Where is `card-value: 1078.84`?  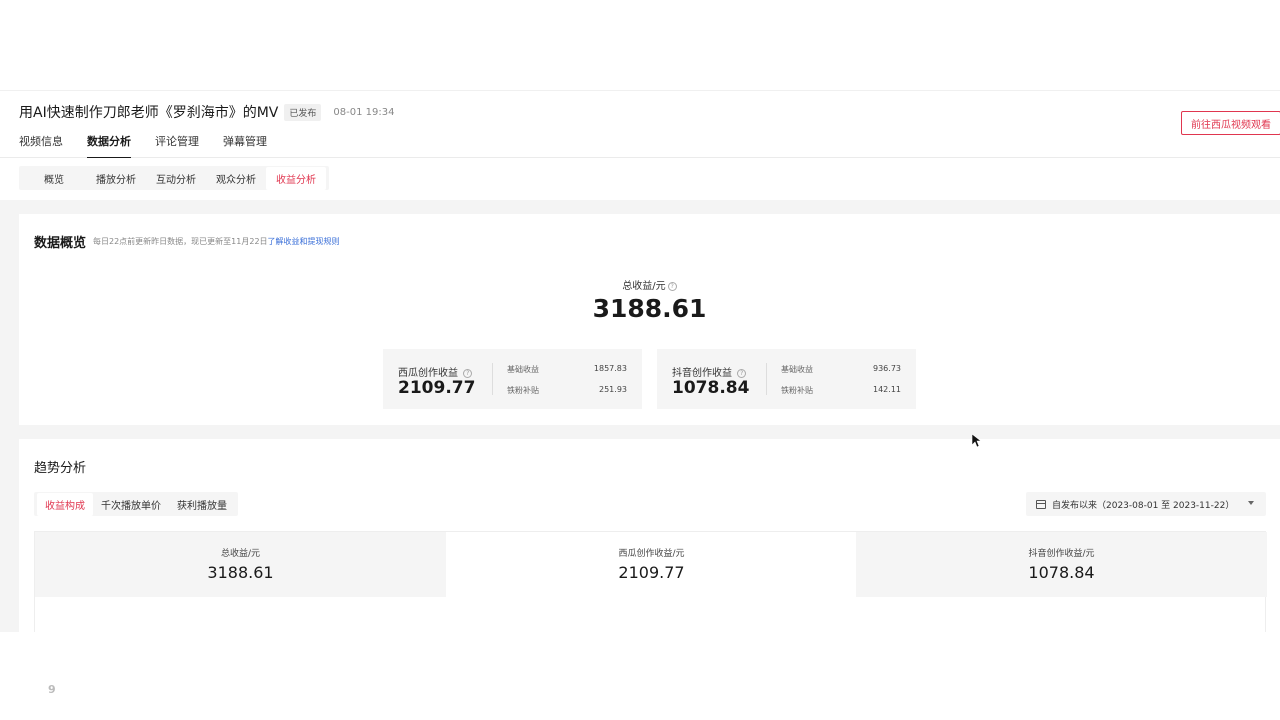 card-value: 1078.84 is located at coordinates (711, 388).